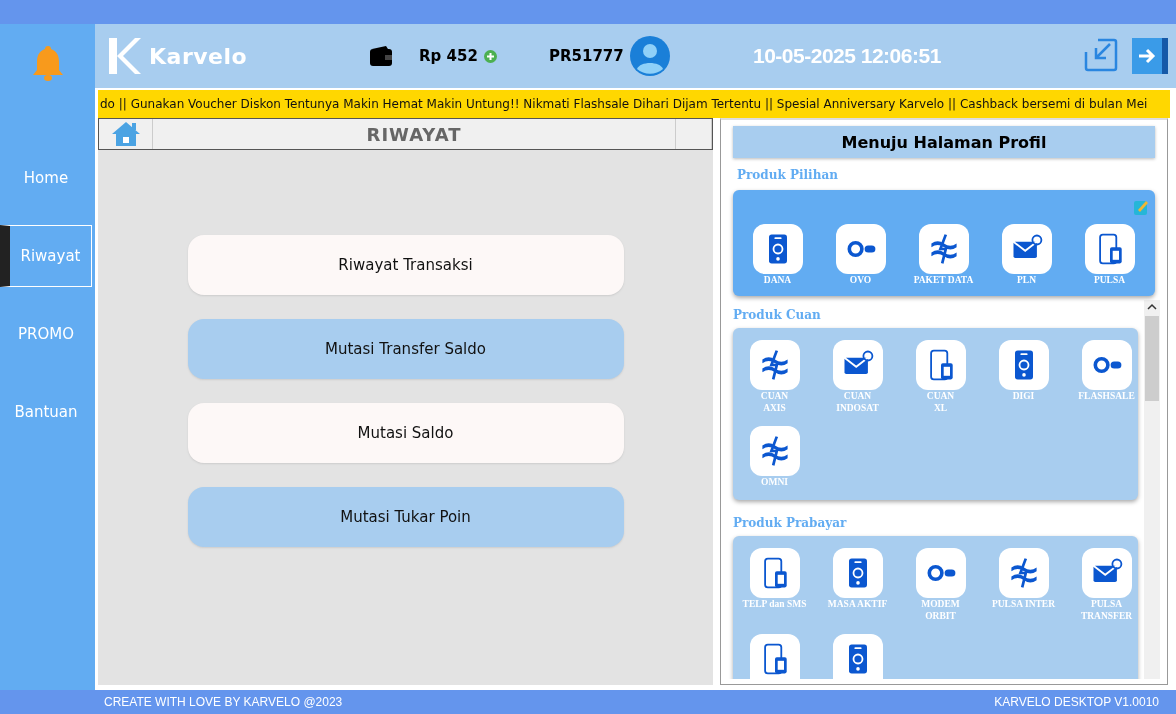 This screenshot has height=714, width=1176. What do you see at coordinates (1109, 280) in the screenshot?
I see `product-label: PULSA` at bounding box center [1109, 280].